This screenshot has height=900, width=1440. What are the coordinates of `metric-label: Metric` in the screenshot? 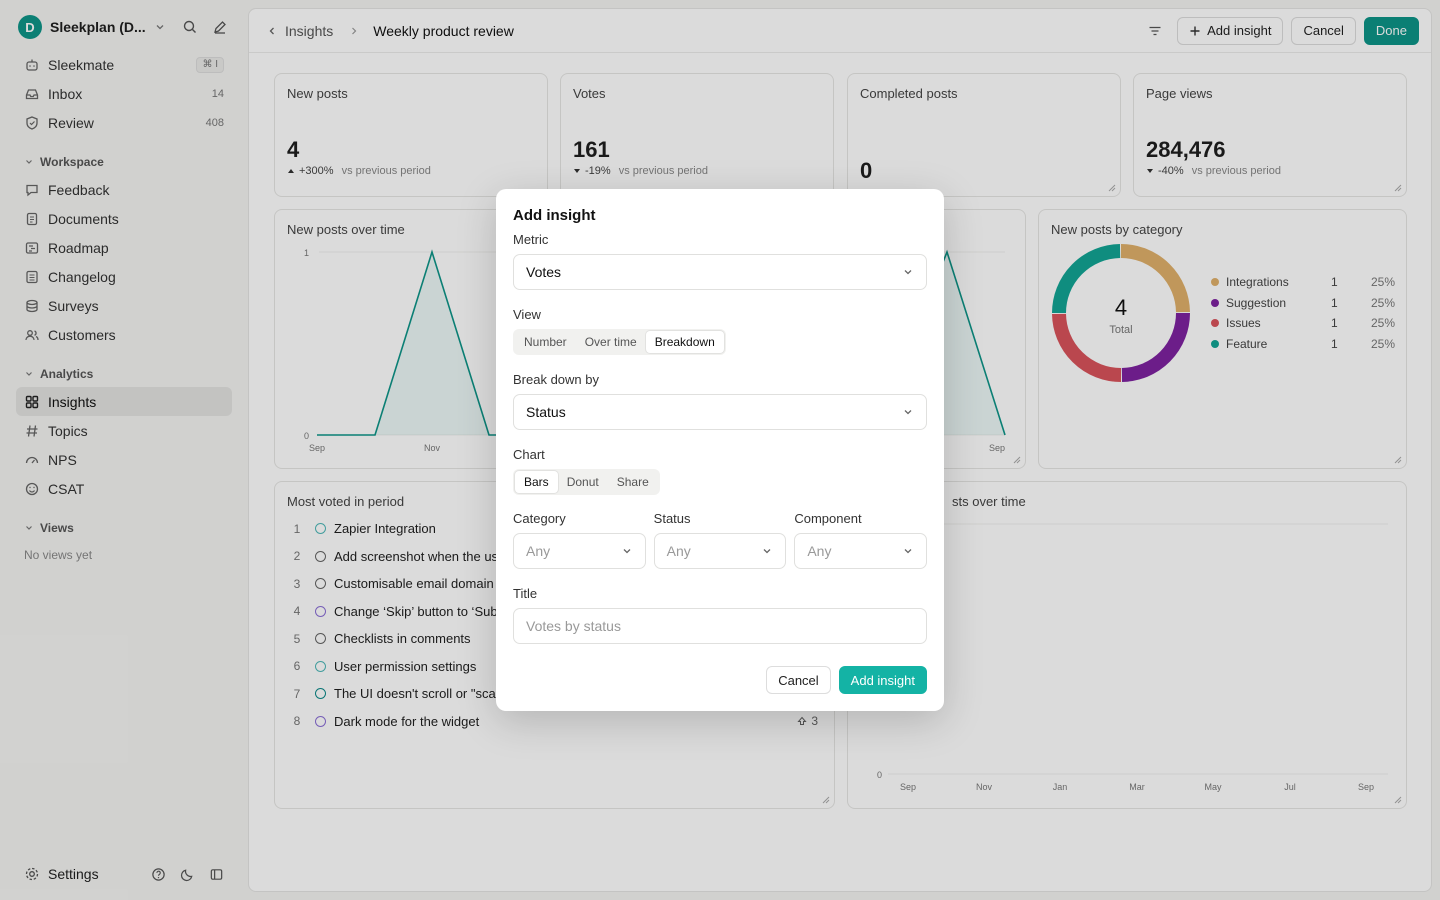 It's located at (531, 239).